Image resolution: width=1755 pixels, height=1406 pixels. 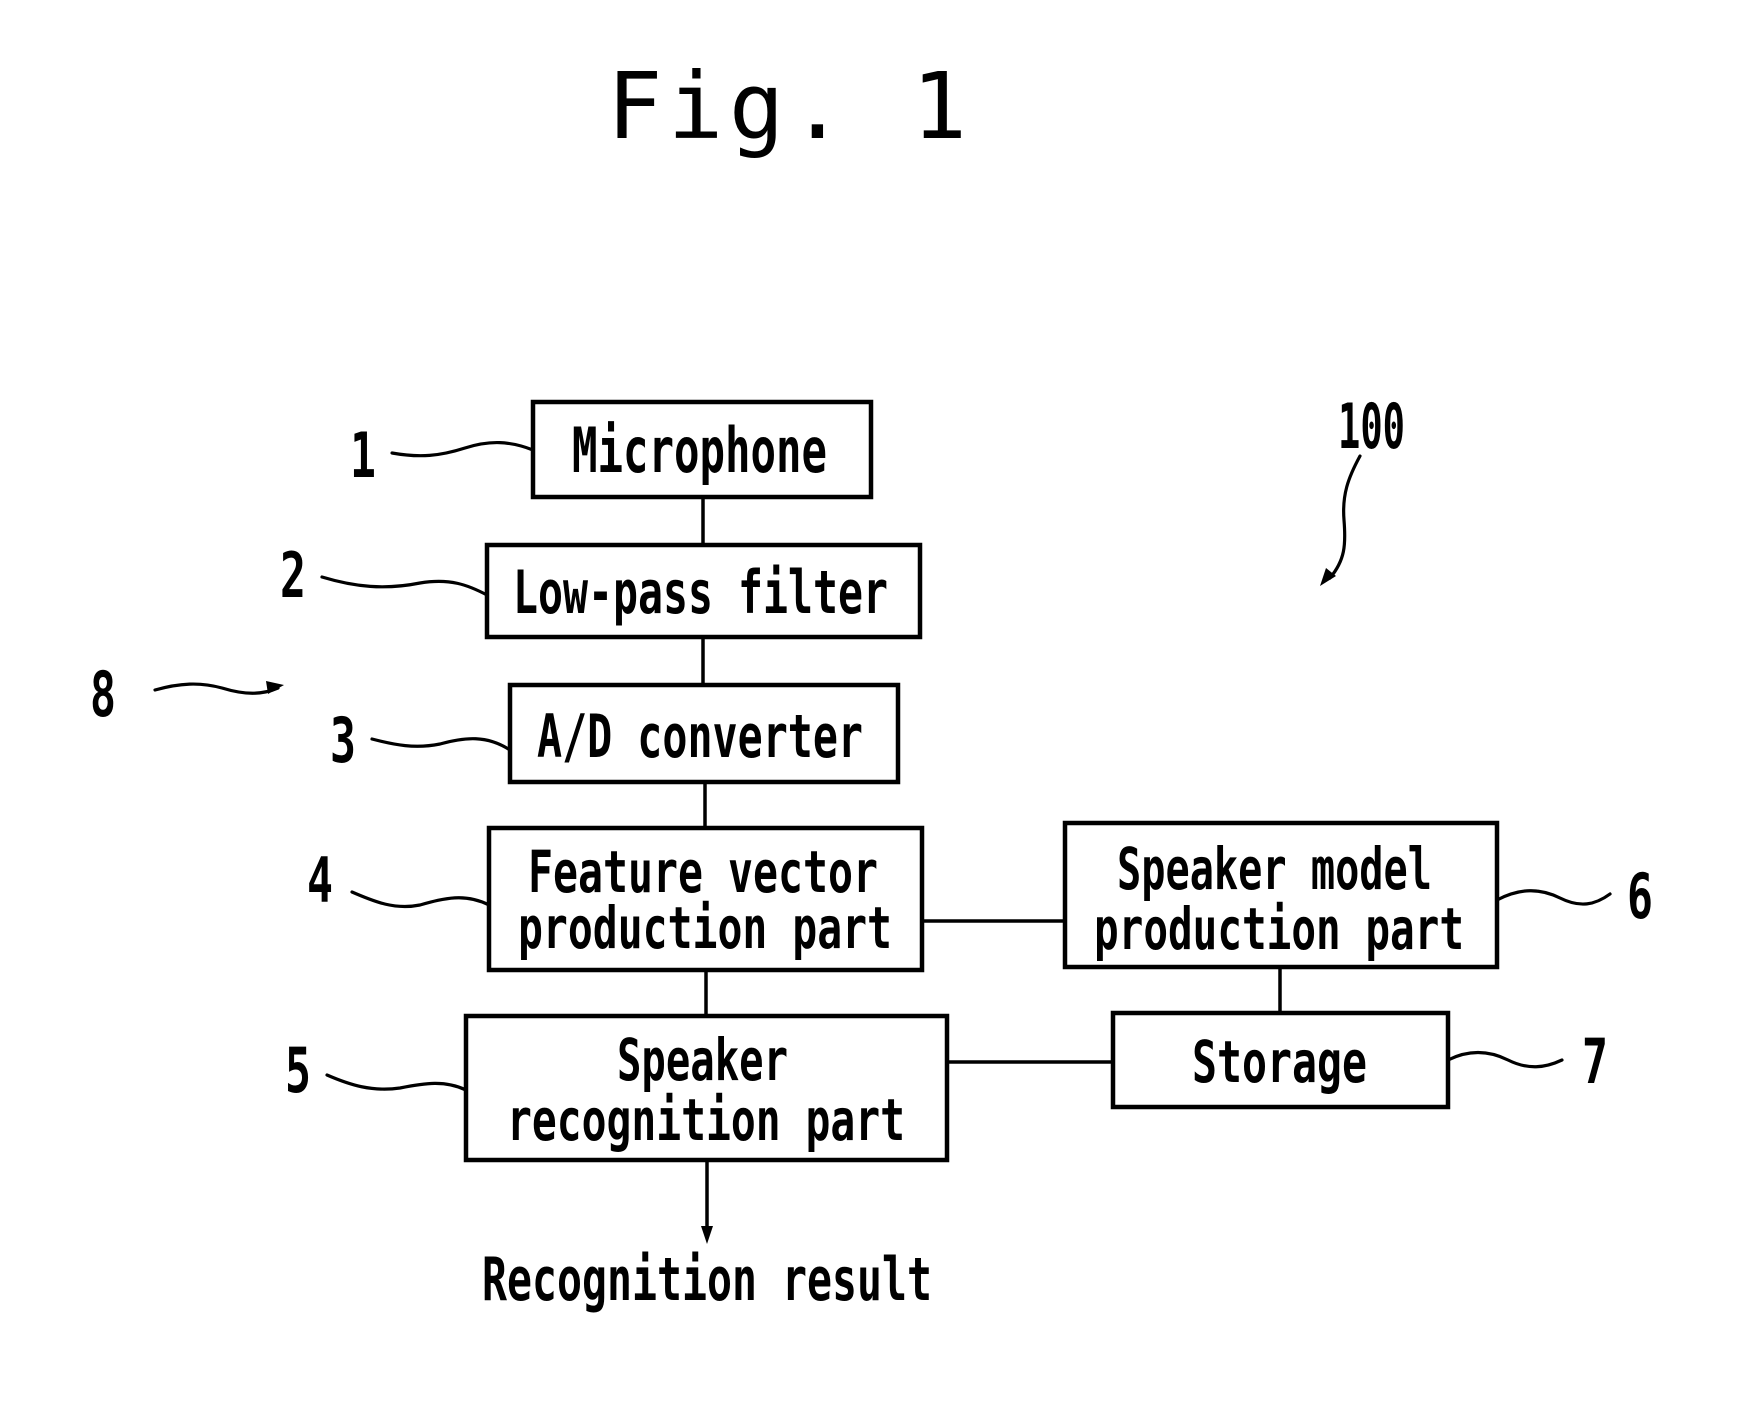 I want to click on block-feature-vector: Feature vector production part, so click(x=705, y=899).